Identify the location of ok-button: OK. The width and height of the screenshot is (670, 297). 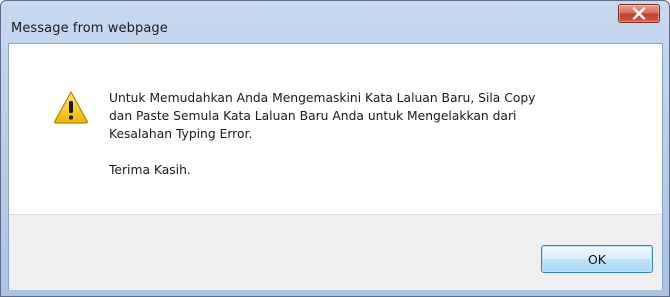
(597, 259).